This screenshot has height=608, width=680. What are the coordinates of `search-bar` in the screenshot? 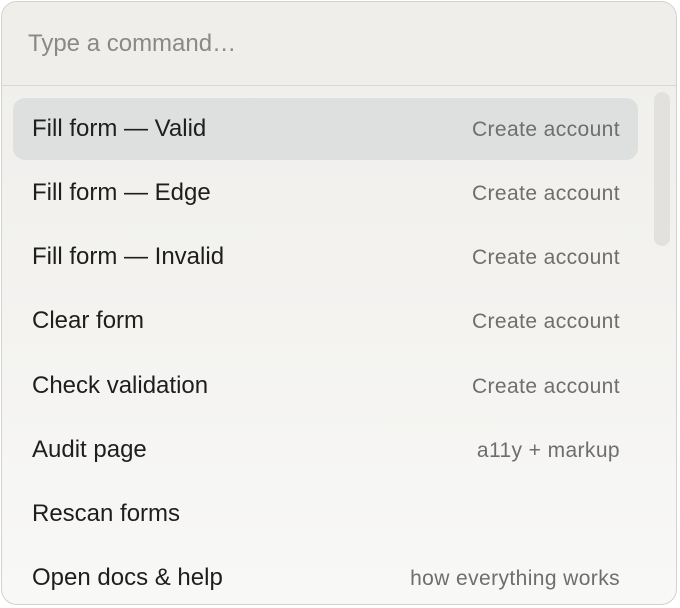 It's located at (339, 44).